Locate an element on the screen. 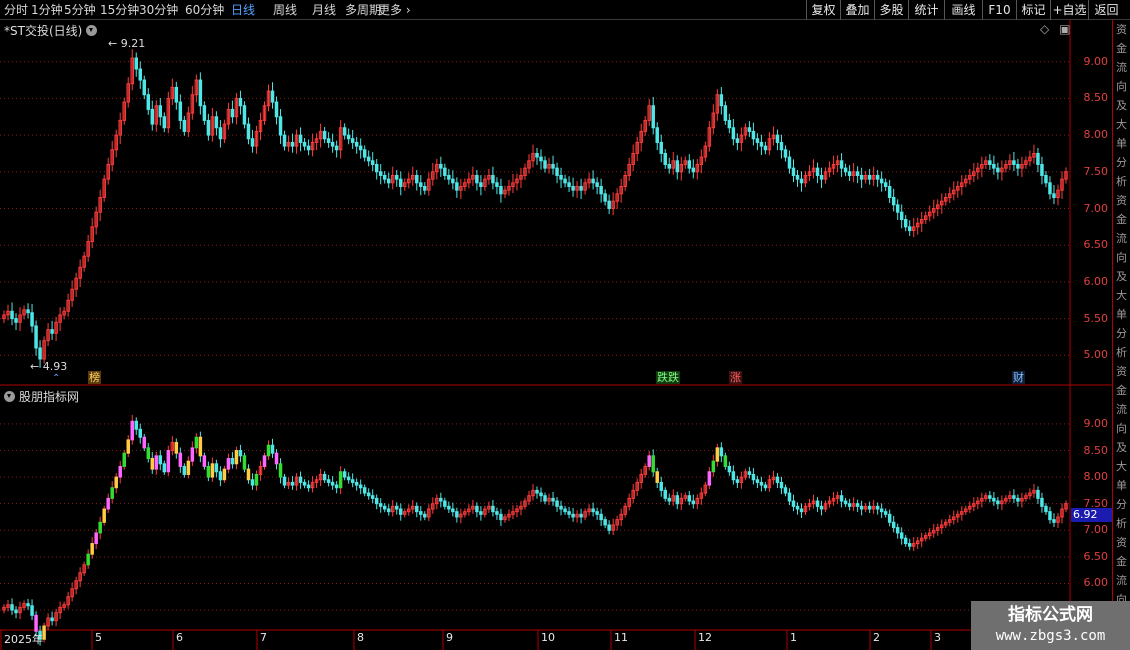 Image resolution: width=1130 pixels, height=650 pixels. date-label: 9 is located at coordinates (449, 637).